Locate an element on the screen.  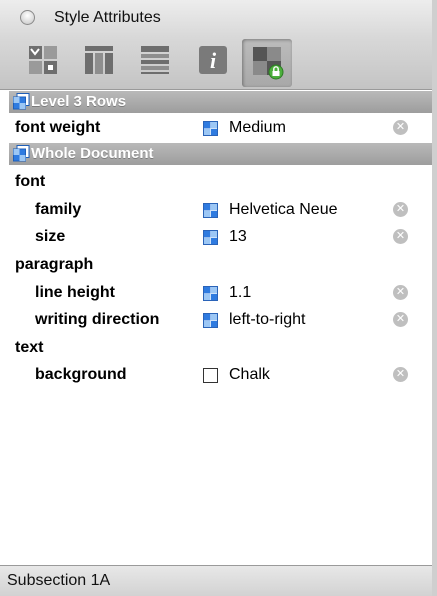
columns-style-icon is located at coordinates (99, 60).